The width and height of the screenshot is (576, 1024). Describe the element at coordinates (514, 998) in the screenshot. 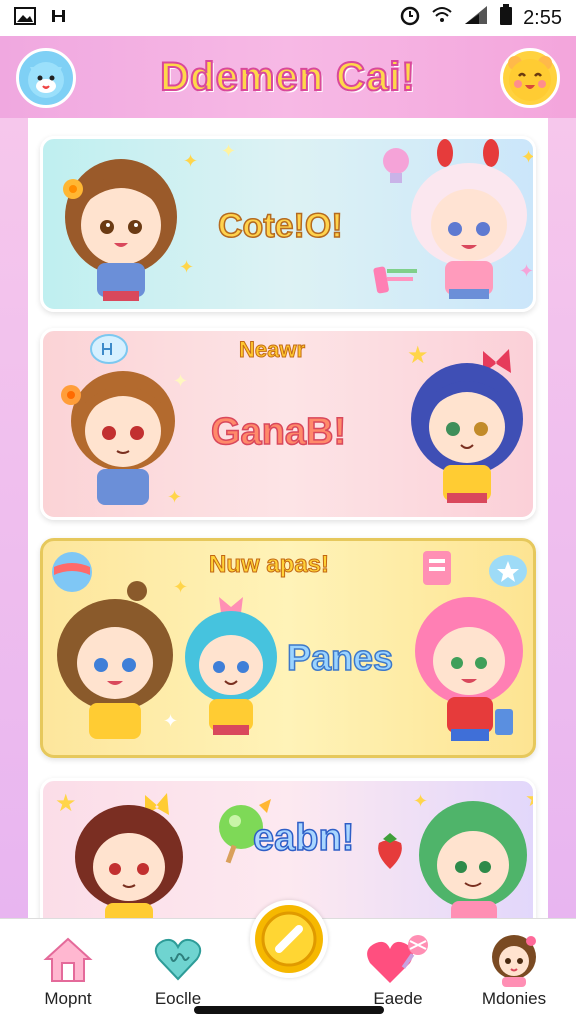

I see `nav-label-profile: Mdonies` at that location.